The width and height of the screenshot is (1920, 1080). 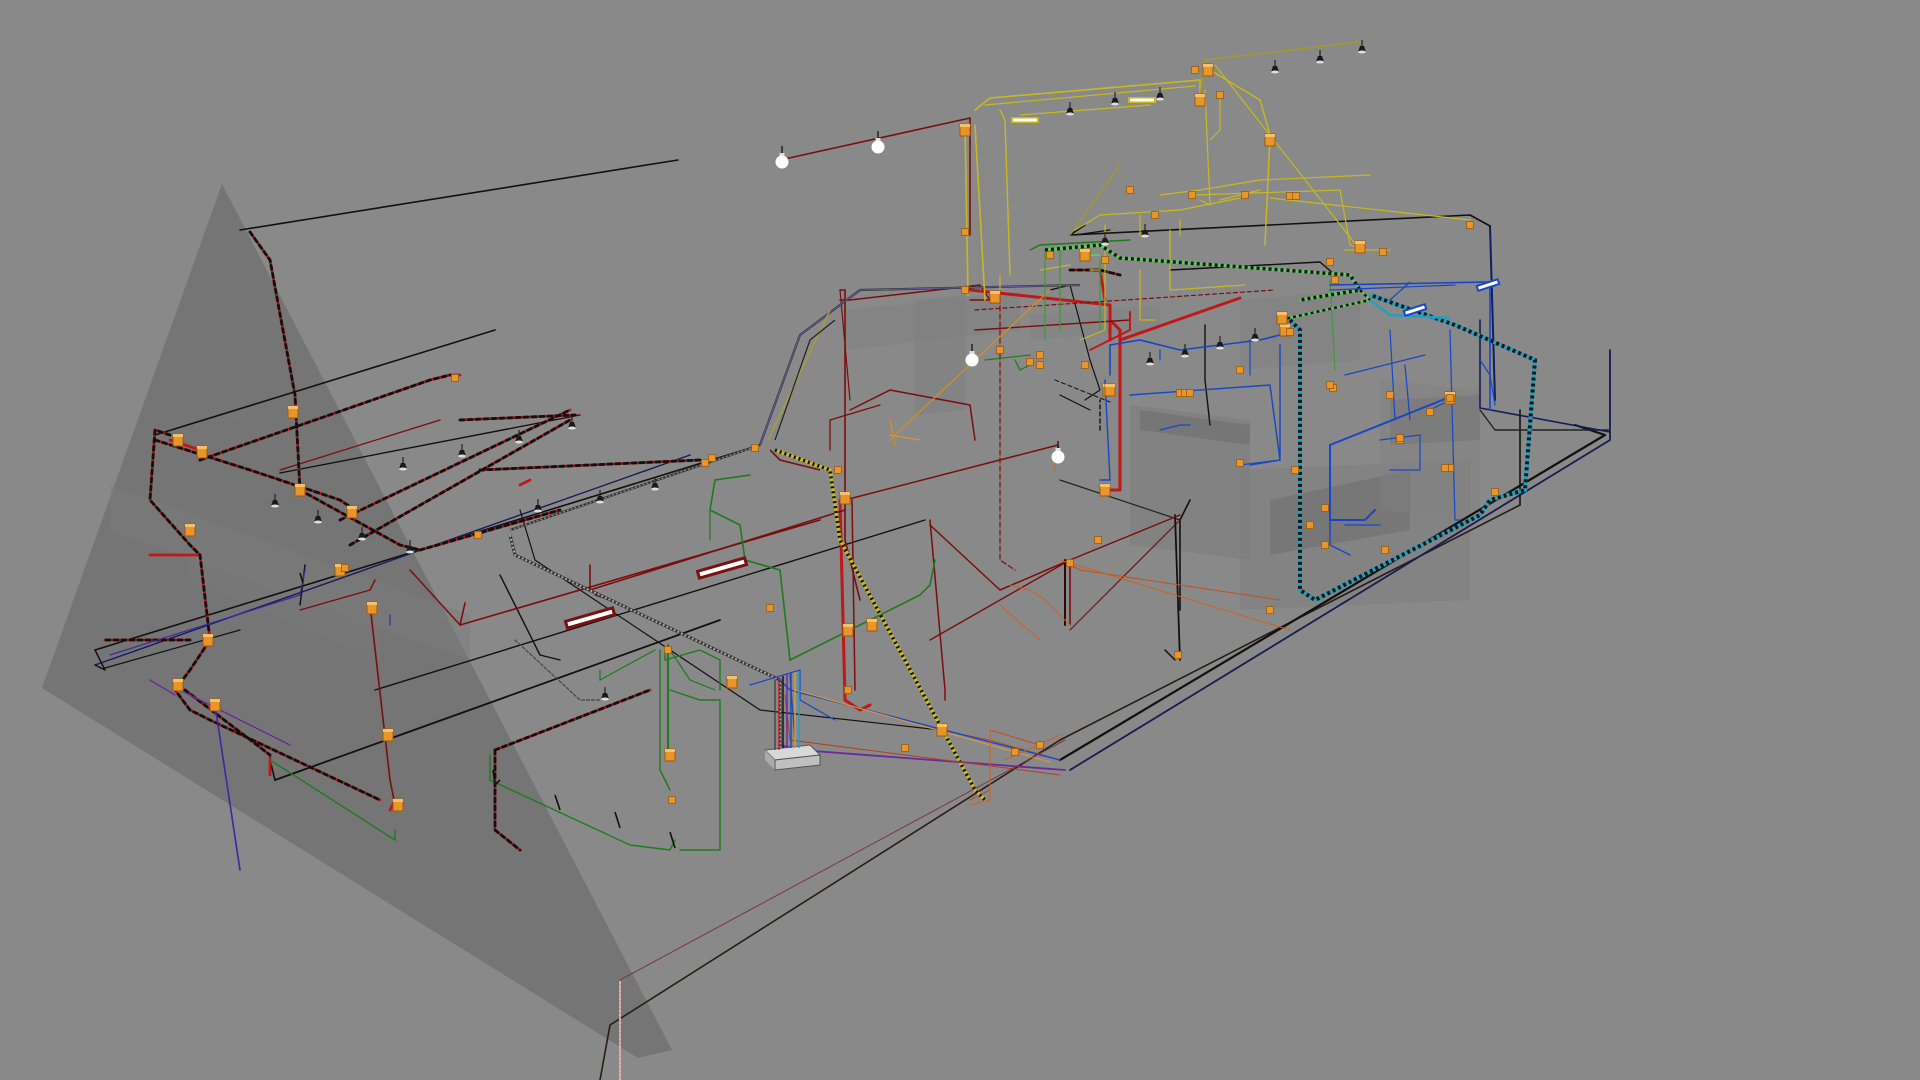 What do you see at coordinates (1180, 241) in the screenshot?
I see `wiring-circuit-yellow` at bounding box center [1180, 241].